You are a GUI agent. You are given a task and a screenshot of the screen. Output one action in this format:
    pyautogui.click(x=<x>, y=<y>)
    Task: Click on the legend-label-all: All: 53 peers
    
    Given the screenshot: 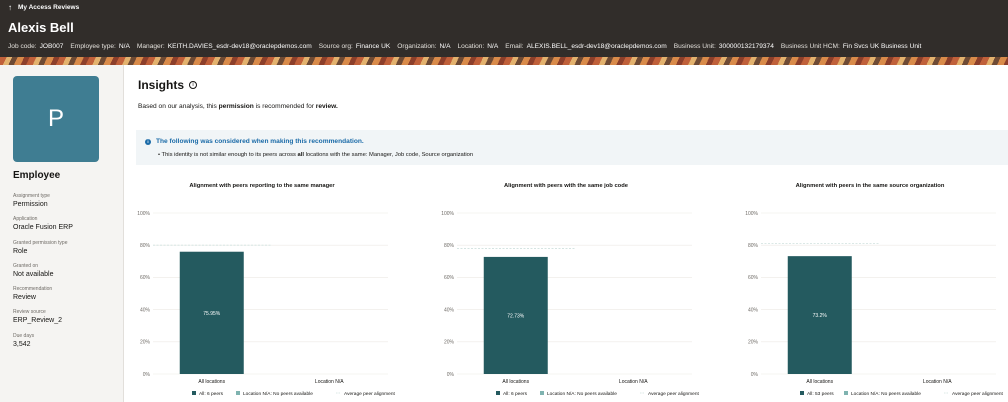 What is the action you would take?
    pyautogui.click(x=820, y=394)
    